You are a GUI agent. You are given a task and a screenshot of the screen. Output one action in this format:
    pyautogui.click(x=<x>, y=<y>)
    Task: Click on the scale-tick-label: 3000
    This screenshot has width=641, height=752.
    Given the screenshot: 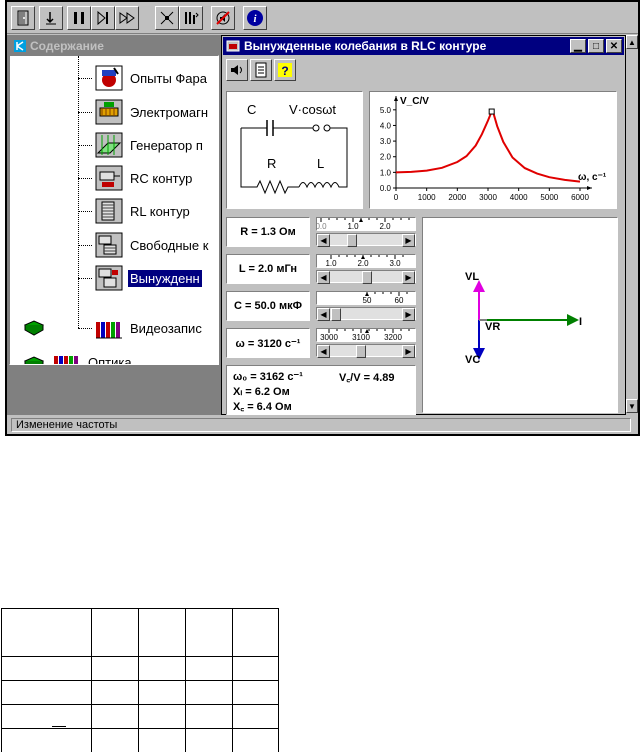 What is the action you would take?
    pyautogui.click(x=329, y=337)
    